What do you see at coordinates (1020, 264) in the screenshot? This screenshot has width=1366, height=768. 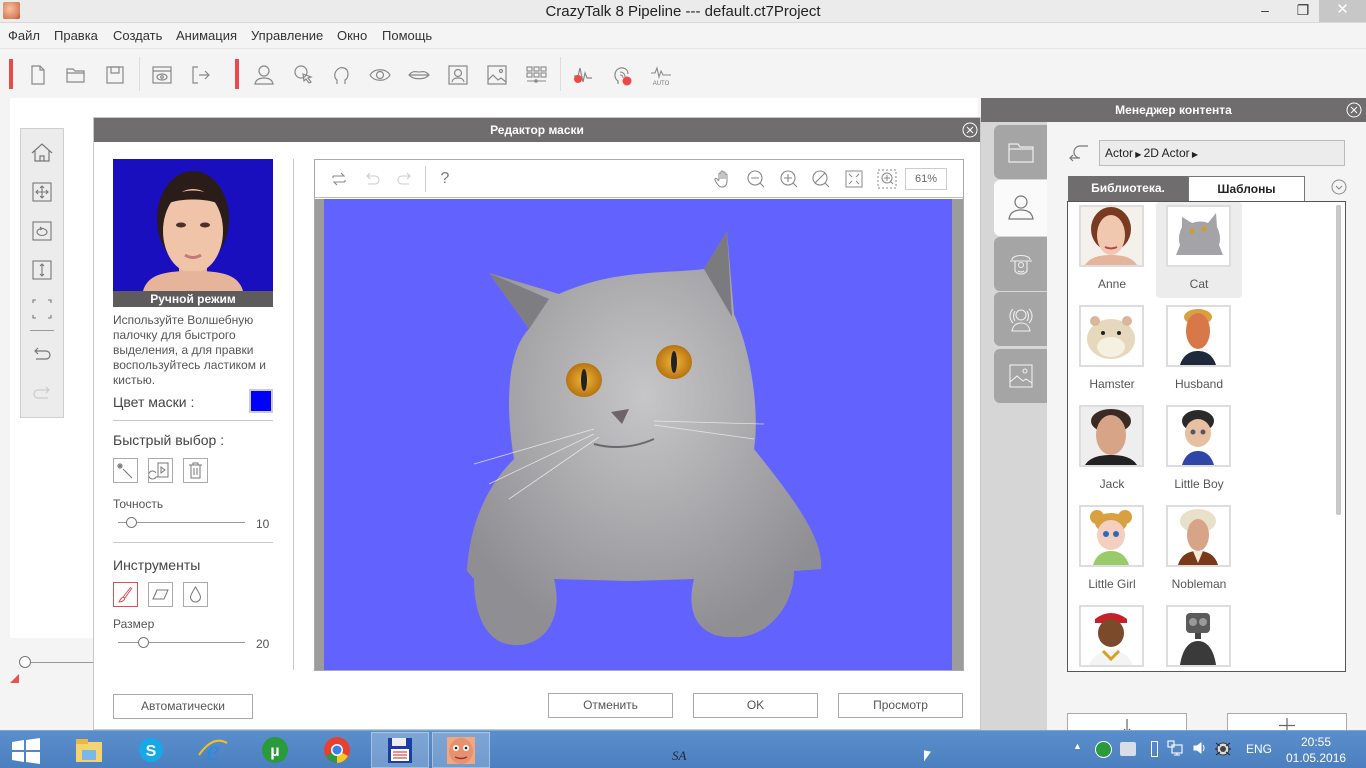 I see `side-tab-accessory` at bounding box center [1020, 264].